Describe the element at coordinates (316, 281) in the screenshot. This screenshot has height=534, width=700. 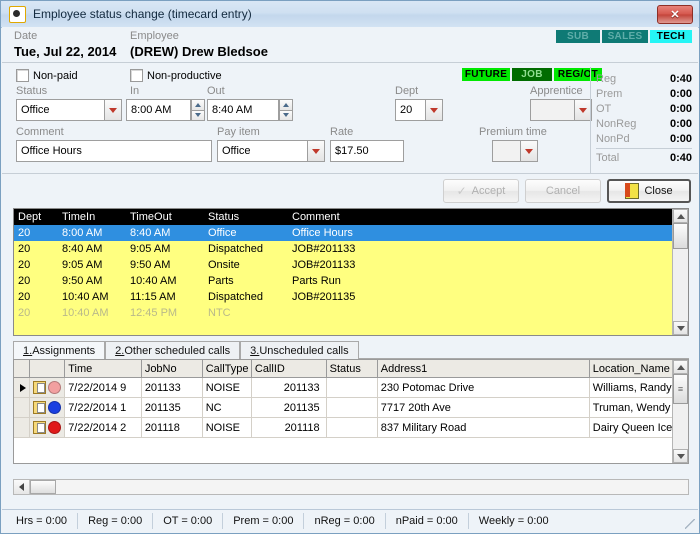
I see `cell-comment: Parts Run` at that location.